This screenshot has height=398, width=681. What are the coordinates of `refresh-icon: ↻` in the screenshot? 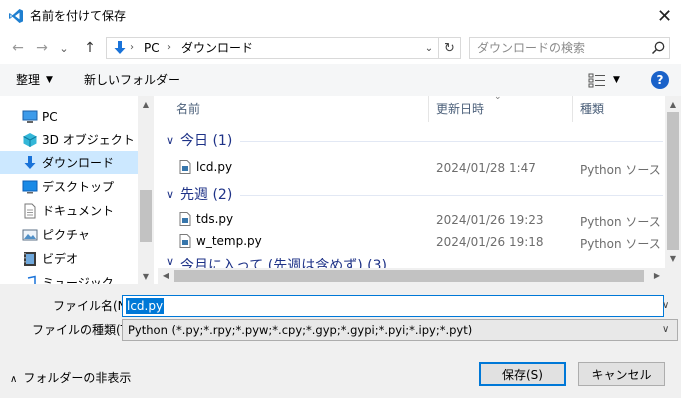 It's located at (449, 48).